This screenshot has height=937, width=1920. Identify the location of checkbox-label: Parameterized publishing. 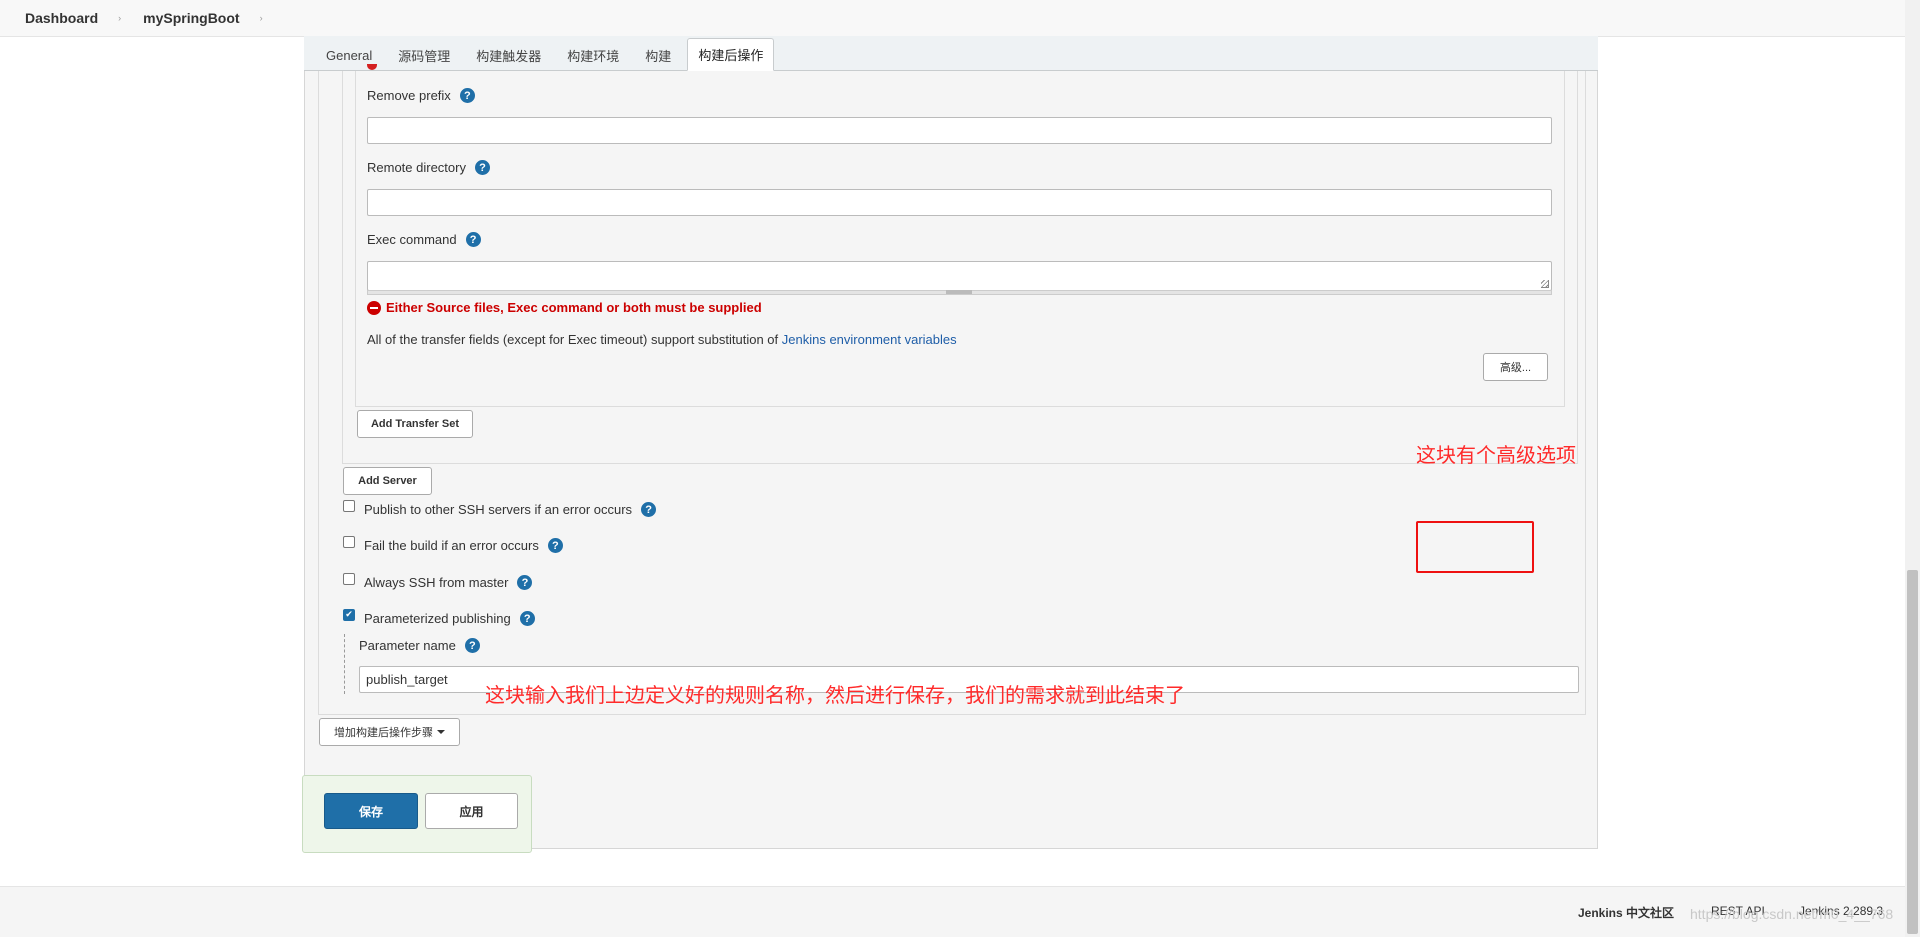
(437, 618).